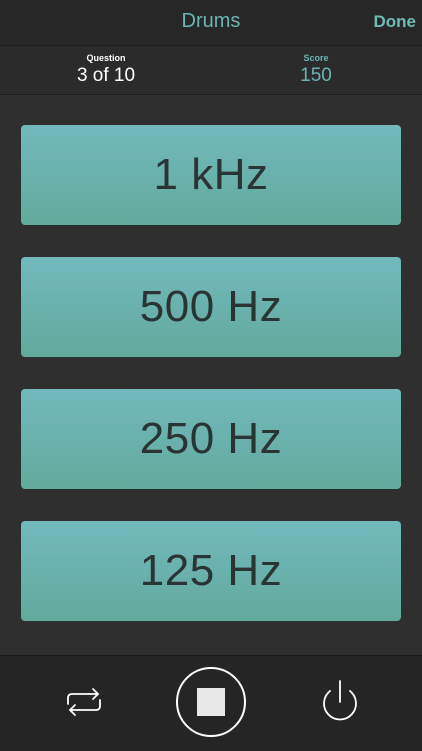 Image resolution: width=422 pixels, height=751 pixels. I want to click on score-value: 150, so click(316, 75).